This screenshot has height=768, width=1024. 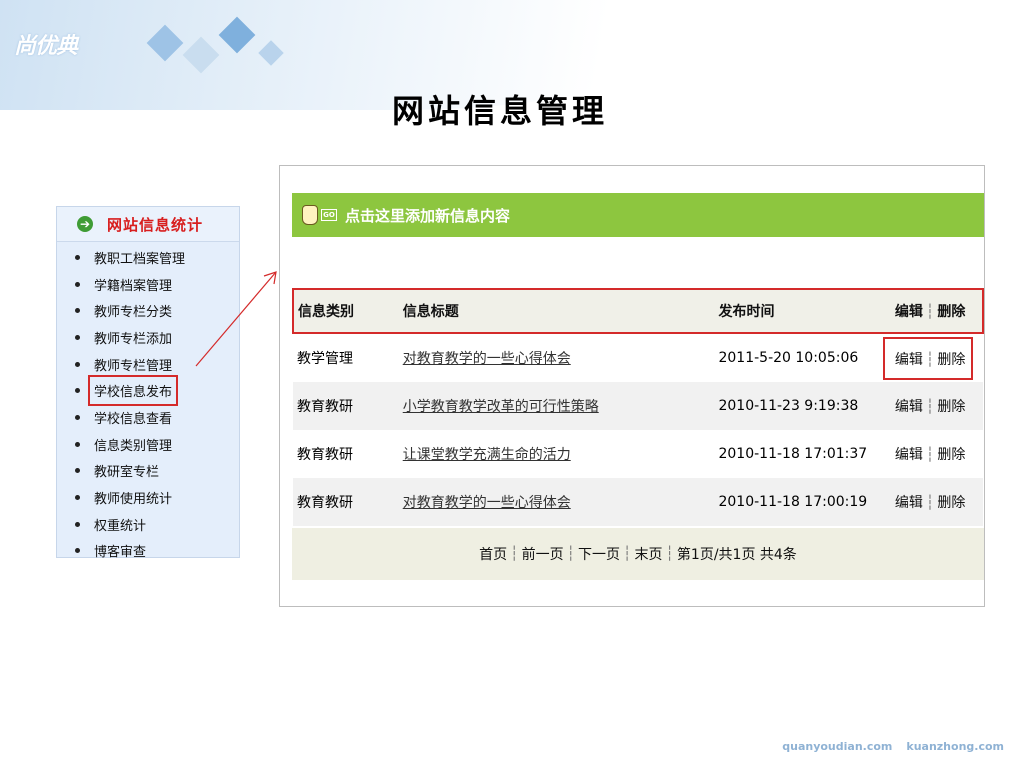 What do you see at coordinates (736, 555) in the screenshot?
I see `pager-status: 第1页/共1页 共4条` at bounding box center [736, 555].